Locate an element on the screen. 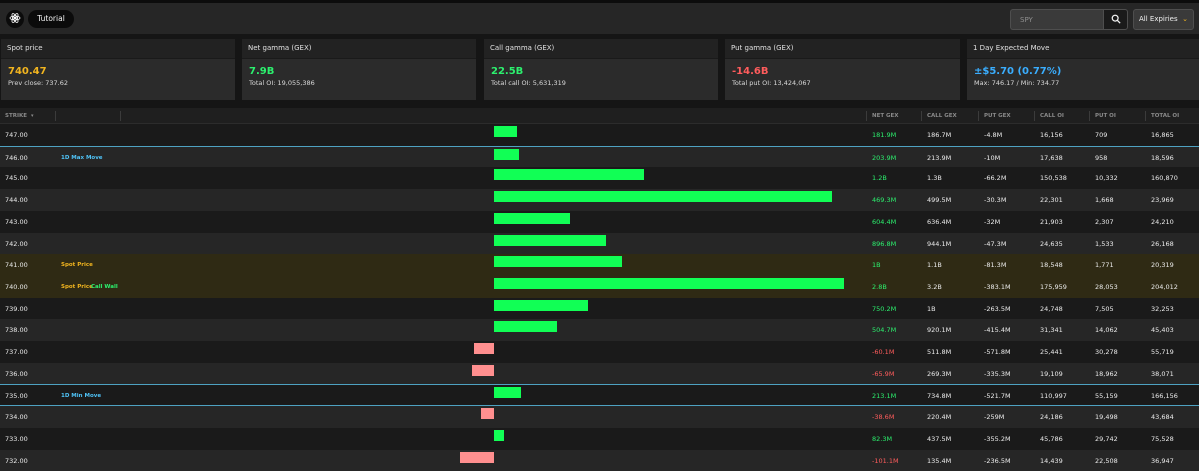 This screenshot has height=471, width=1199. put-gex-cell: -4.8M is located at coordinates (993, 135).